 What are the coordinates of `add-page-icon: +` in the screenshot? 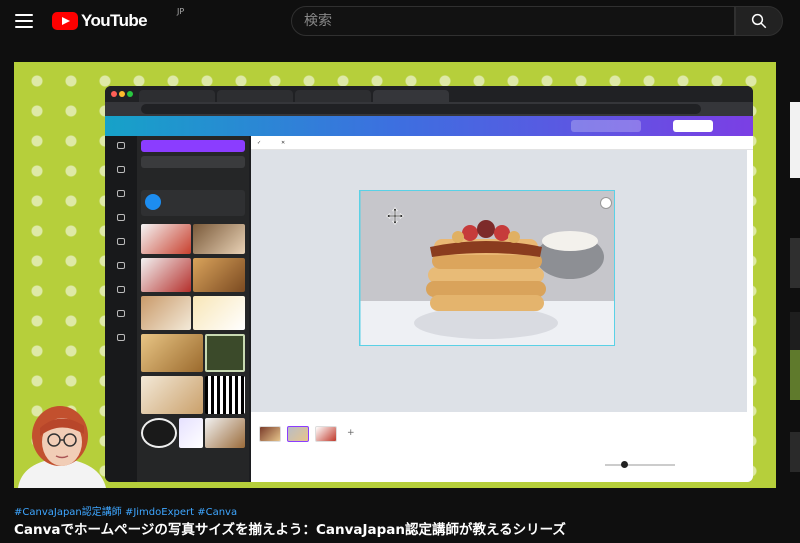 It's located at (351, 433).